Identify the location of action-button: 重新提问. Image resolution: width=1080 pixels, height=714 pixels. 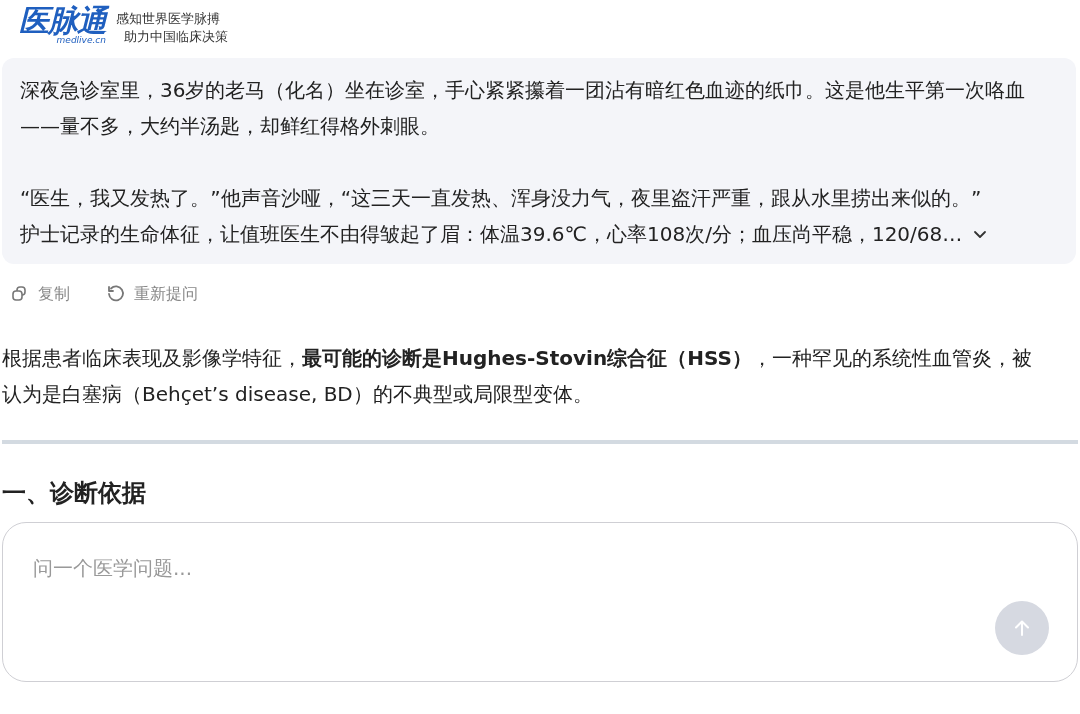
(152, 294).